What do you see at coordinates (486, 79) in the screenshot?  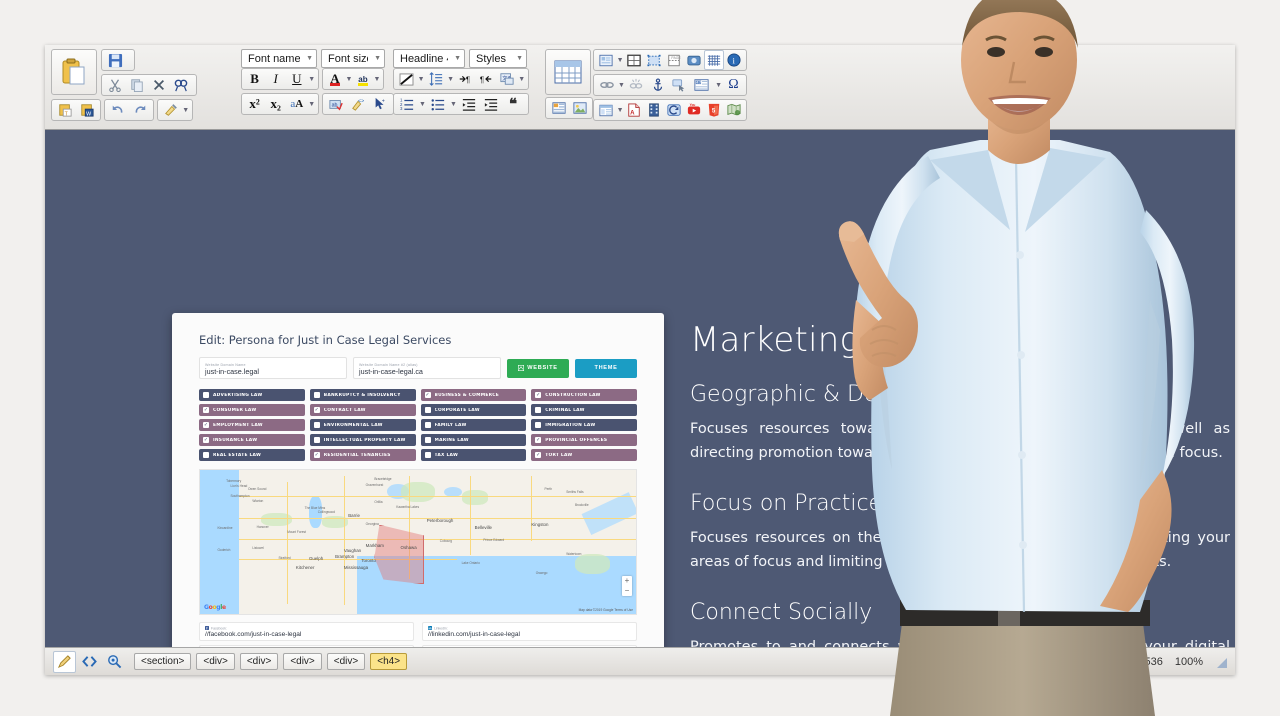 I see `rtl-icon: ¶` at bounding box center [486, 79].